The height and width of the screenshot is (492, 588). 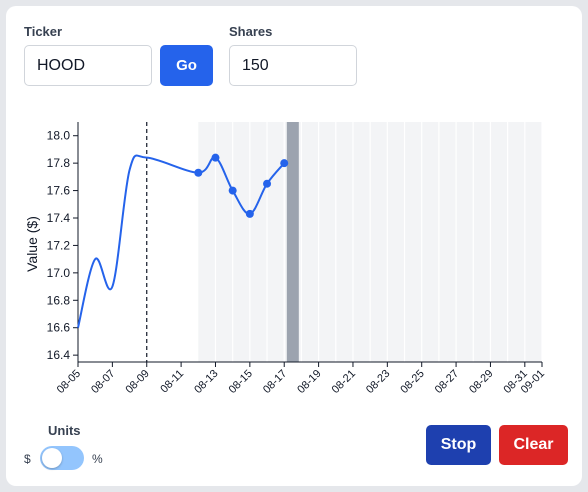 What do you see at coordinates (59, 136) in the screenshot?
I see `y-tick-label: 18.0` at bounding box center [59, 136].